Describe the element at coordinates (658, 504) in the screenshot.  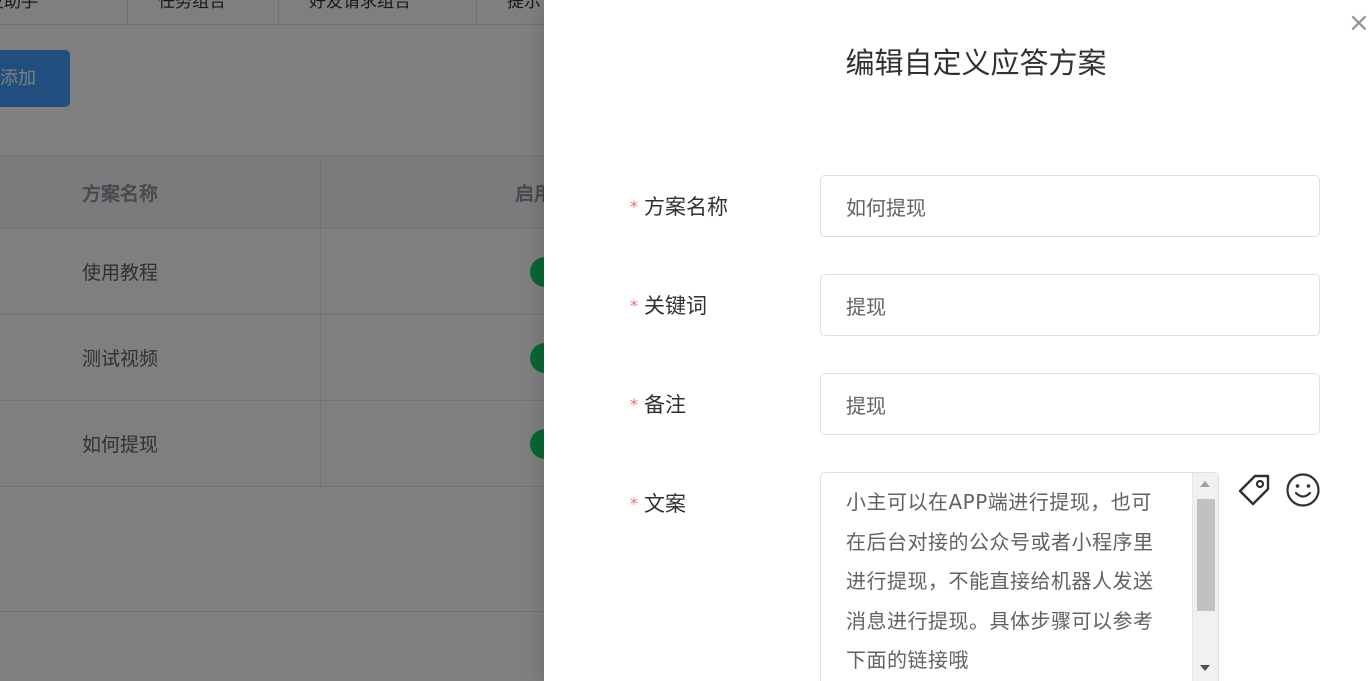
I see `content-label: * 文案` at that location.